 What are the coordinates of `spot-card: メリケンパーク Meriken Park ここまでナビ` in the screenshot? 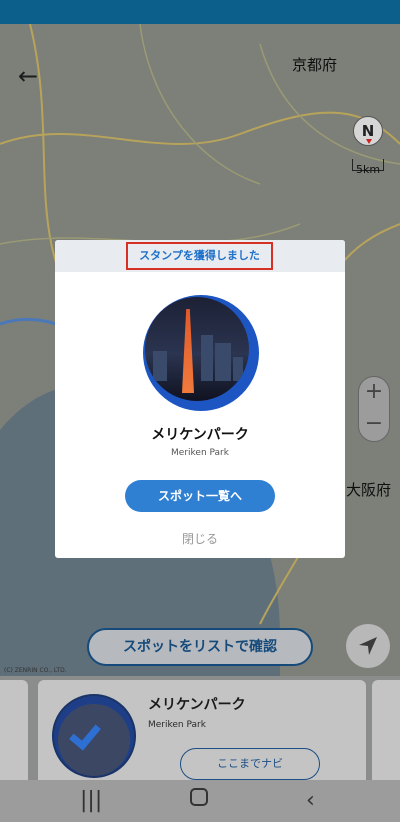 It's located at (202, 730).